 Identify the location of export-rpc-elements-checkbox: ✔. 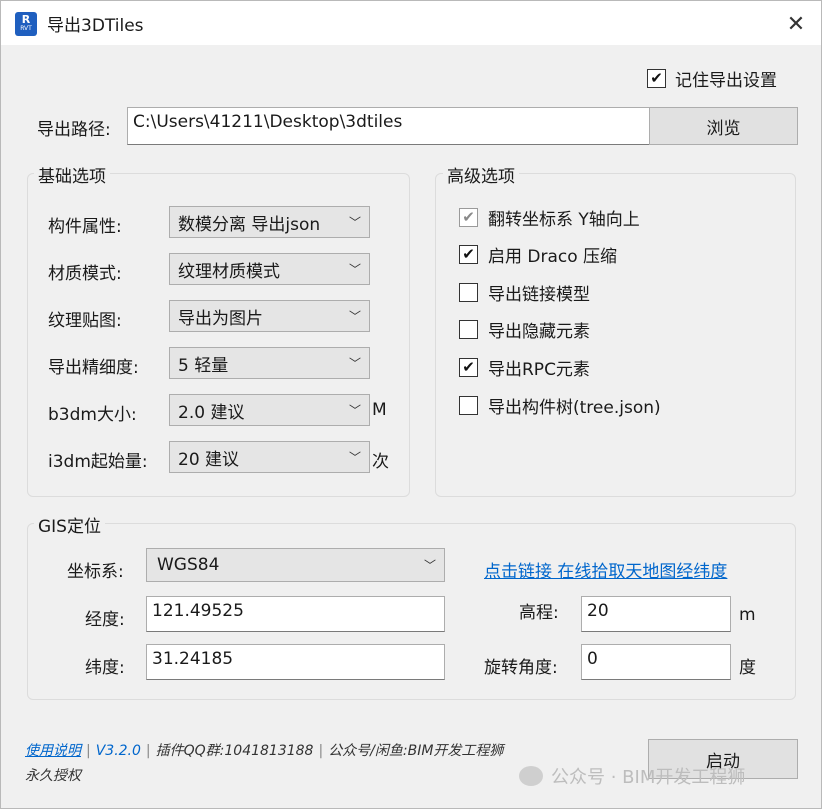
(468, 367).